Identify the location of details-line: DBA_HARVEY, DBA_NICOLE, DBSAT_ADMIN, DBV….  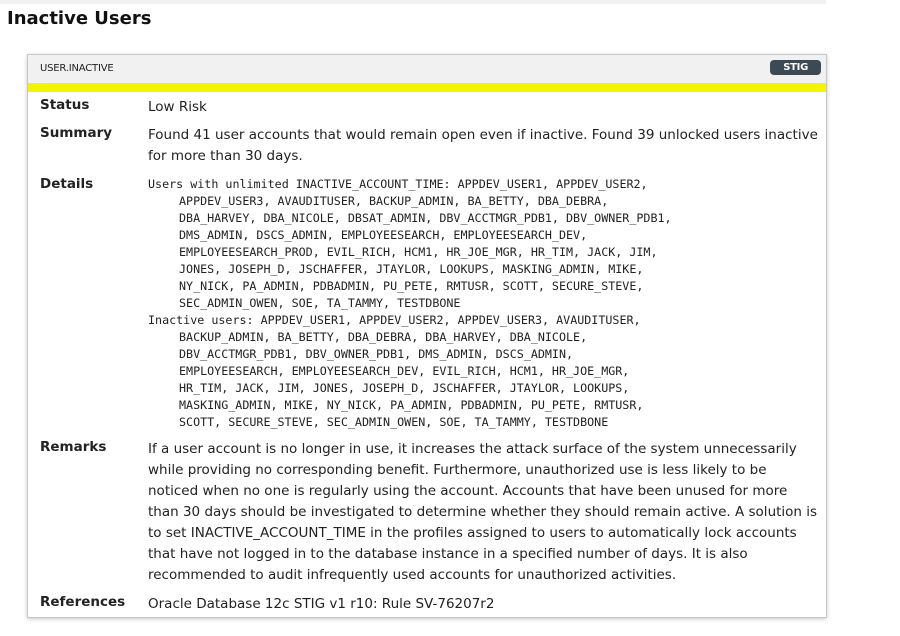
(425, 218).